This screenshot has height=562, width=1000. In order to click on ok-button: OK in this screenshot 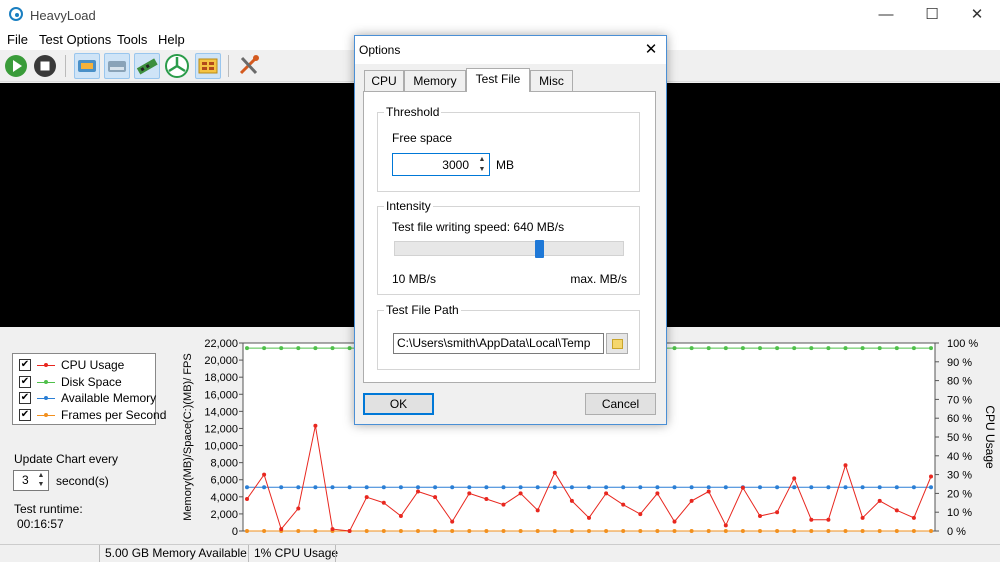, I will do `click(398, 404)`.